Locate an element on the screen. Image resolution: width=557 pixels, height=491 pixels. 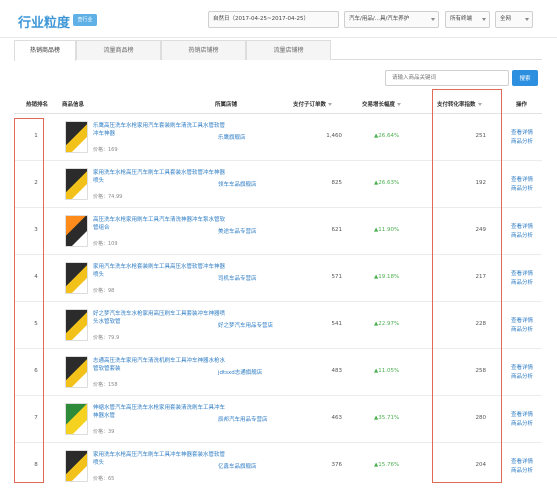
growth-value: 19.18% is located at coordinates (389, 277).